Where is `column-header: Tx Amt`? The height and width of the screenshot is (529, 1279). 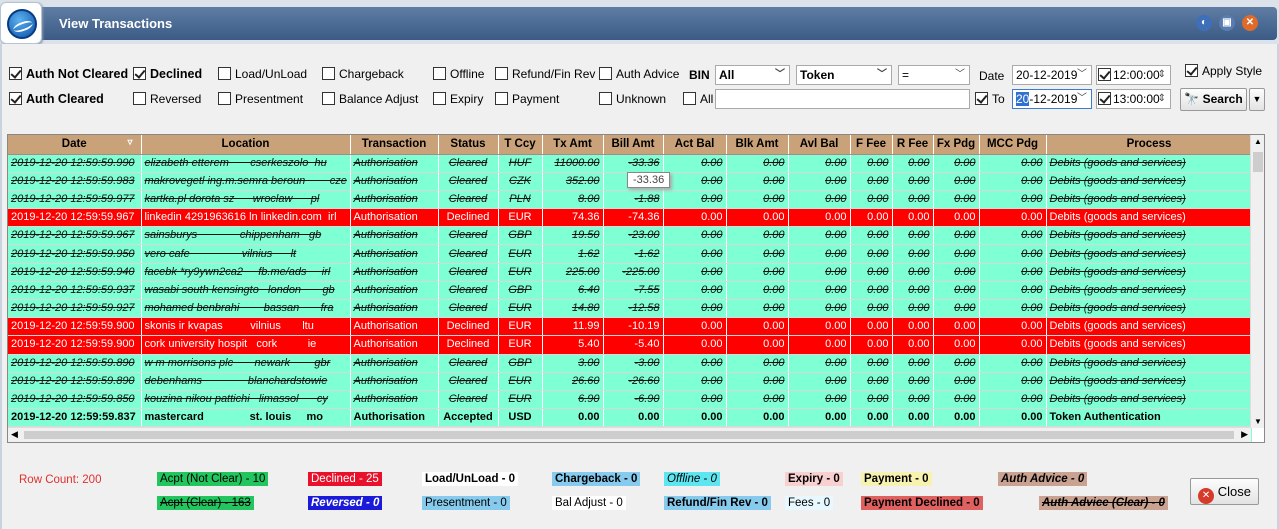
column-header: Tx Amt is located at coordinates (573, 145).